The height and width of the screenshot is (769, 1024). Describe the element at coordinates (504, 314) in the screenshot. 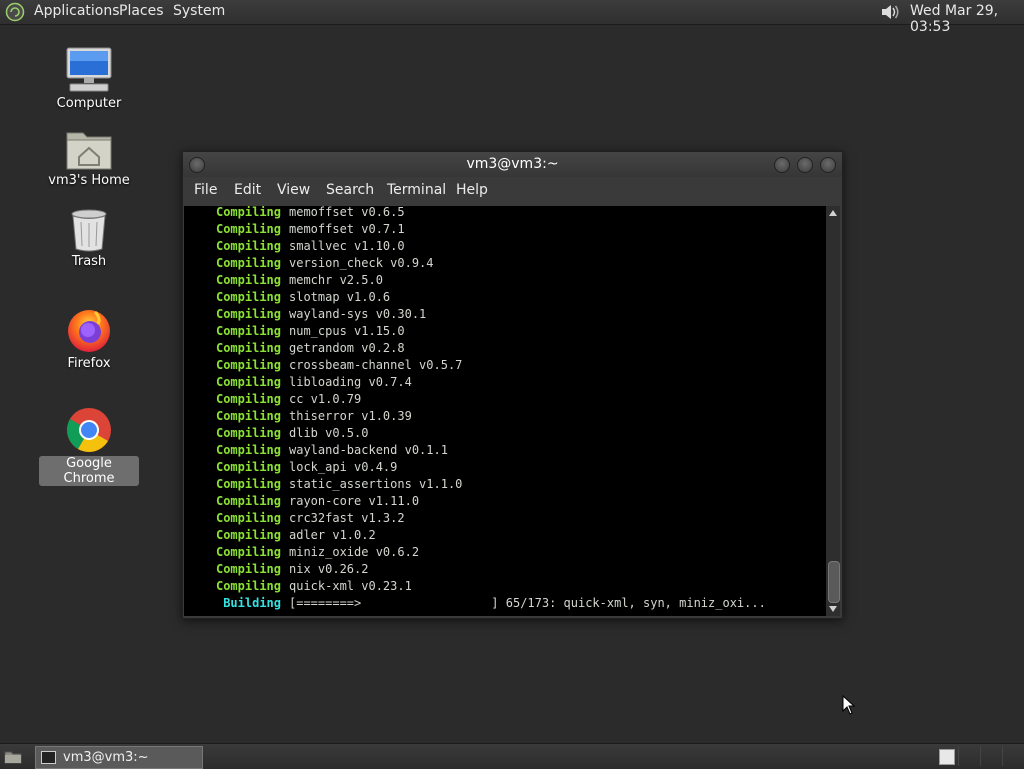

I see `terminal-line: Compiling wayland-sys v0.30.1` at that location.